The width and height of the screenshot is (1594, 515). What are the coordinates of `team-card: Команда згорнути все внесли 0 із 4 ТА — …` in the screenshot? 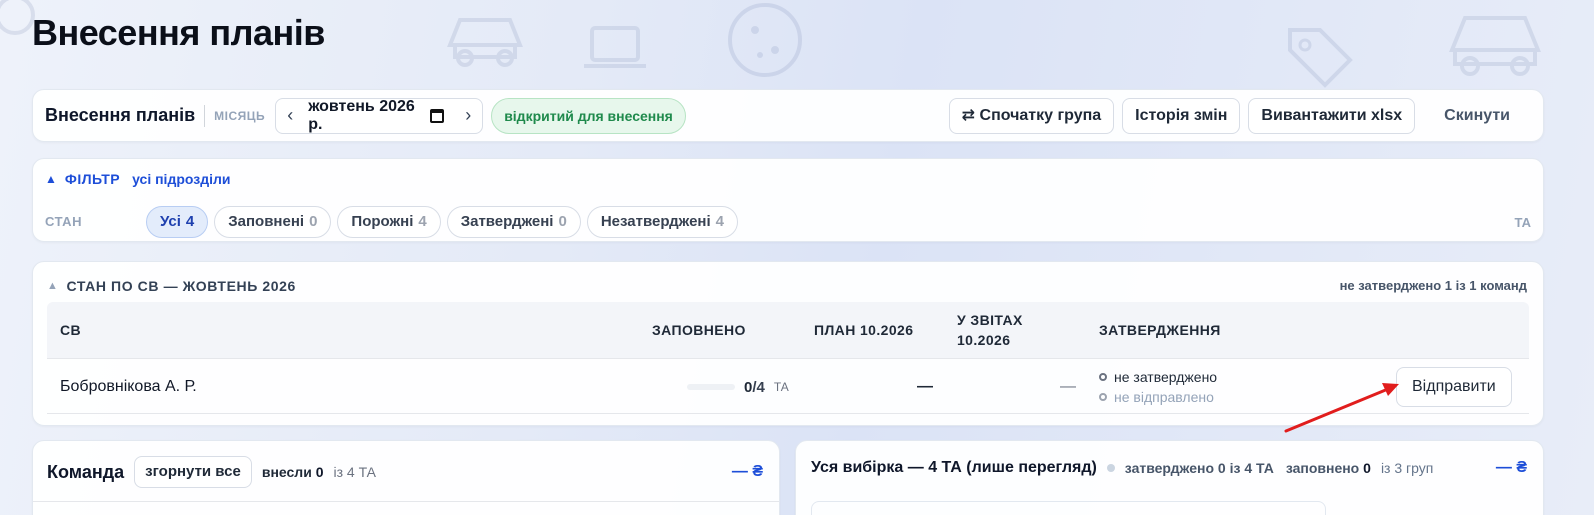 It's located at (406, 477).